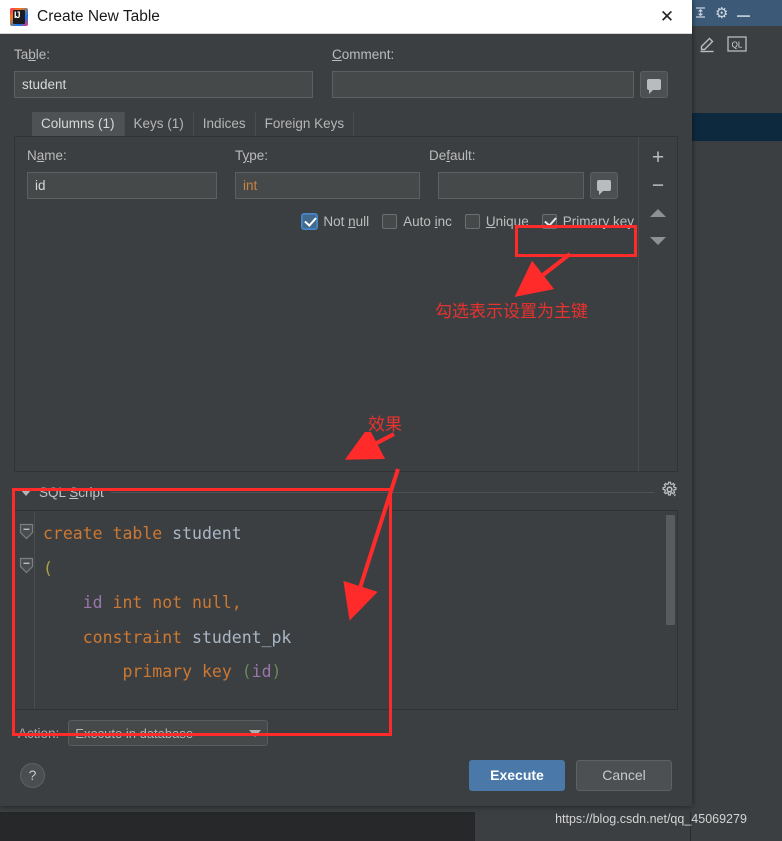  Describe the element at coordinates (604, 185) in the screenshot. I see `default-comment-bubble-icon` at that location.